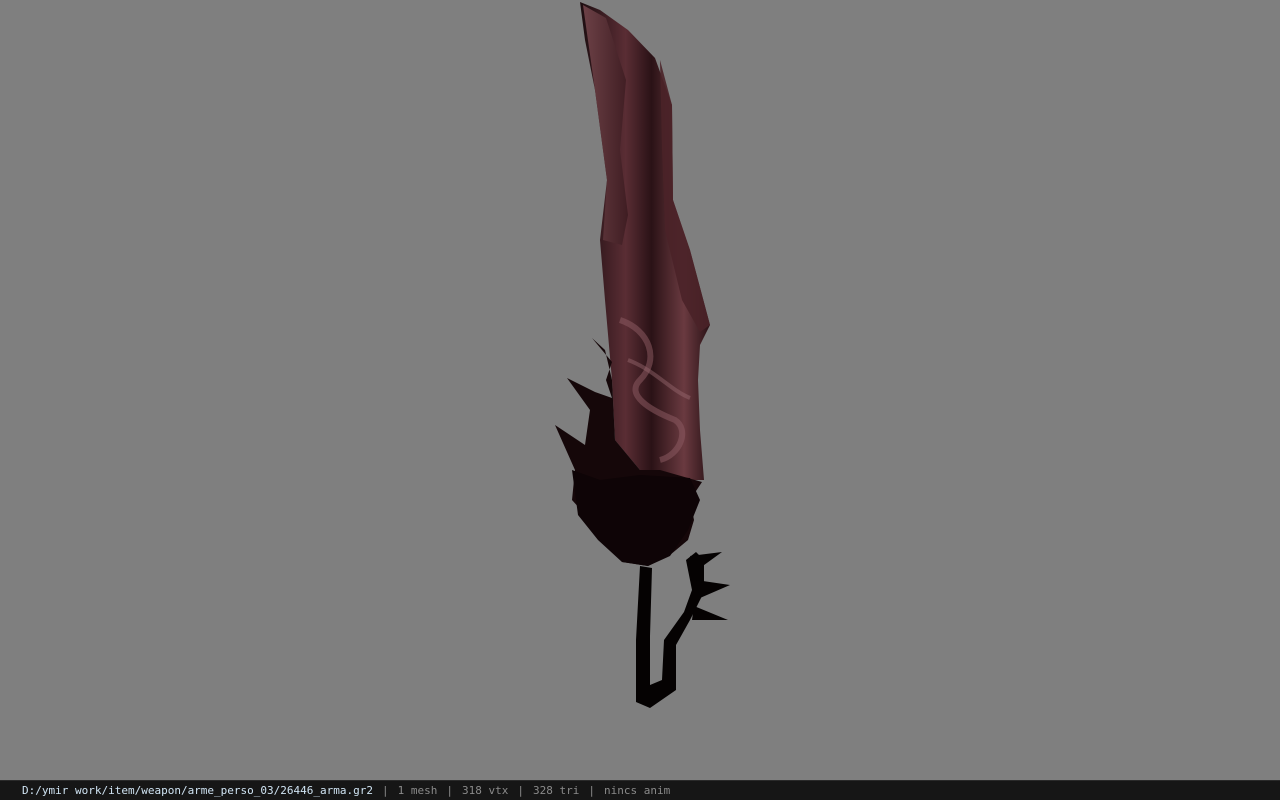  Describe the element at coordinates (556, 790) in the screenshot. I see `status-triangle-count: 328 tri` at that location.